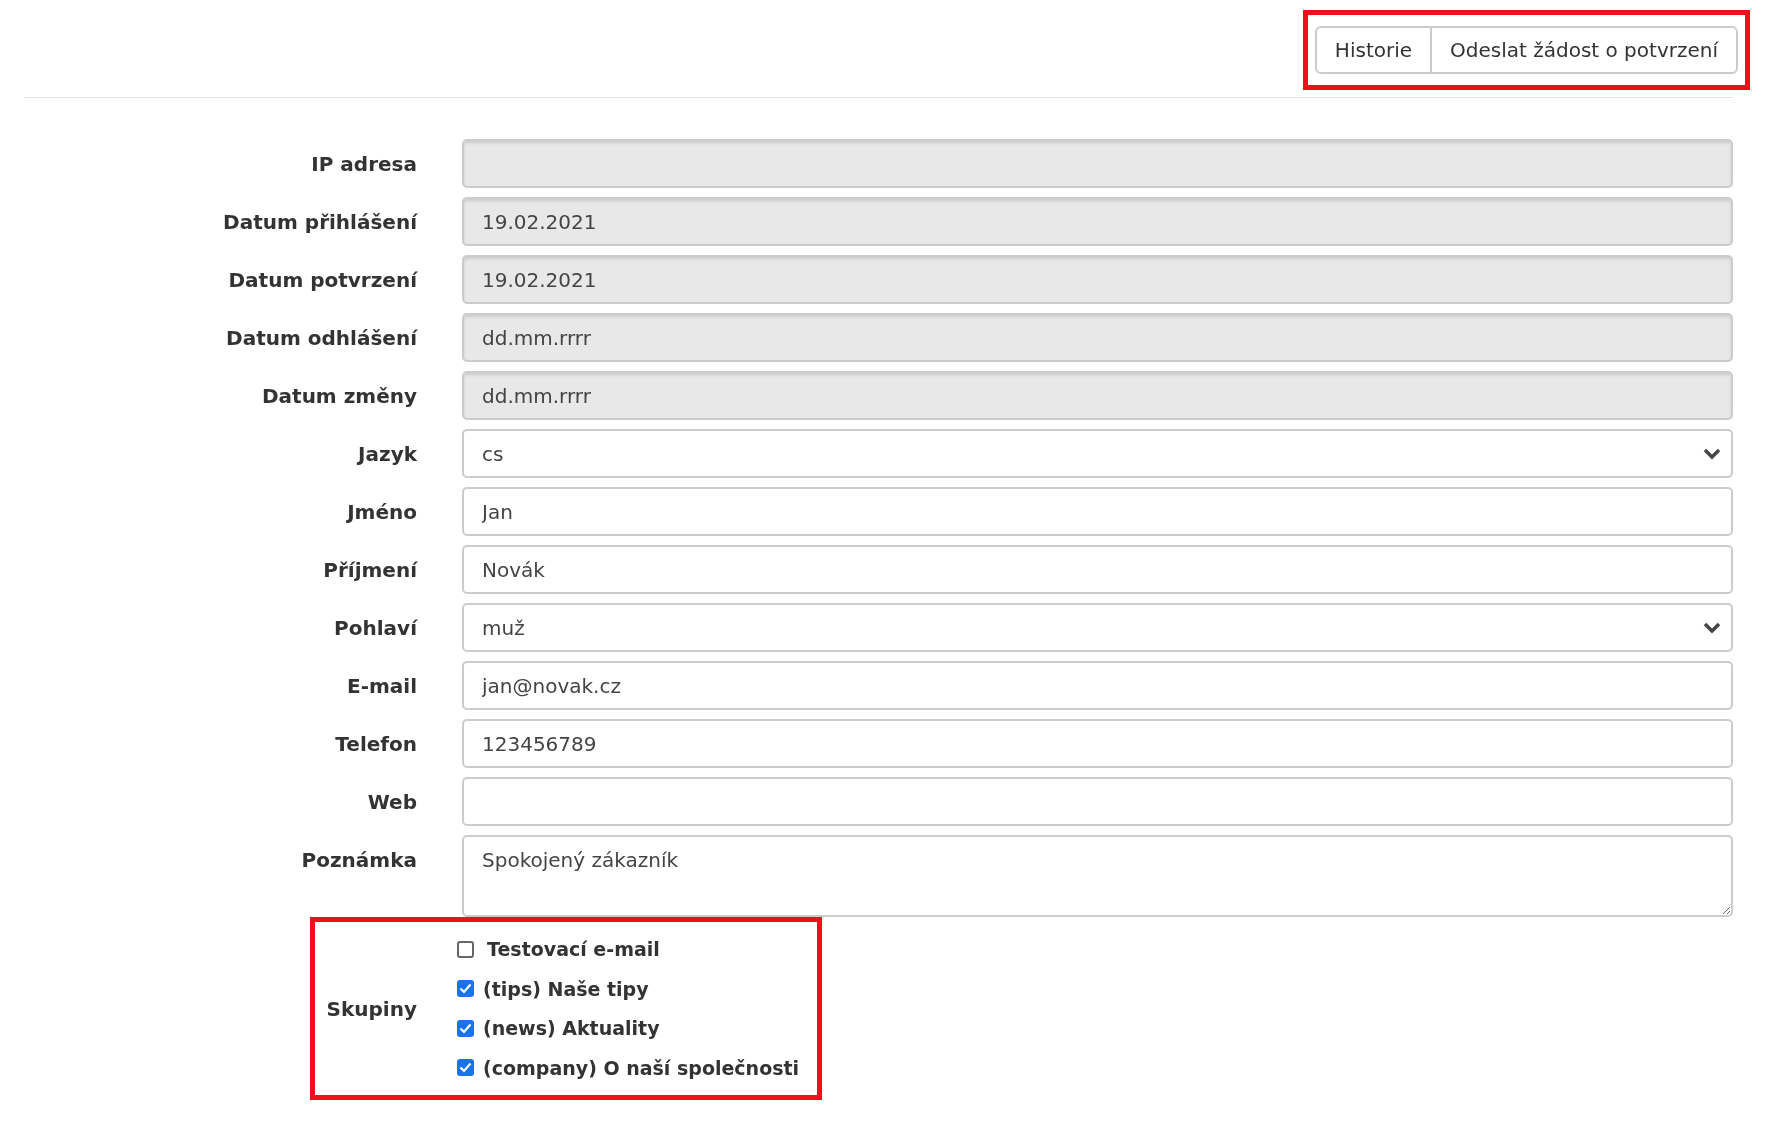  Describe the element at coordinates (571, 1028) in the screenshot. I see `checkbox-label: (news) Aktuality` at that location.